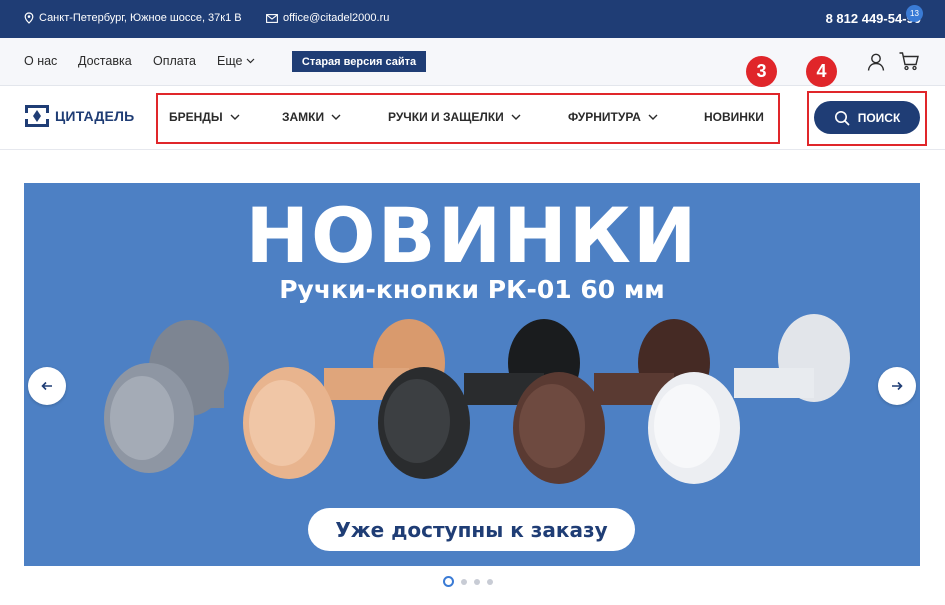 This screenshot has width=945, height=605. Describe the element at coordinates (471, 529) in the screenshot. I see `banner-cta-button: Уже доступны к заказу` at that location.